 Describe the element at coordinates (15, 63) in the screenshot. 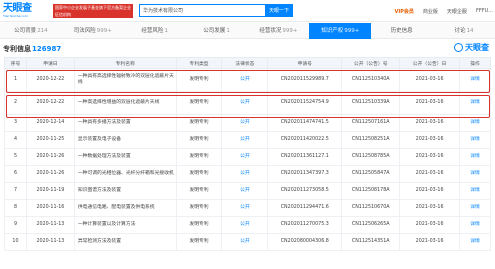

I see `column-header: 序号` at that location.